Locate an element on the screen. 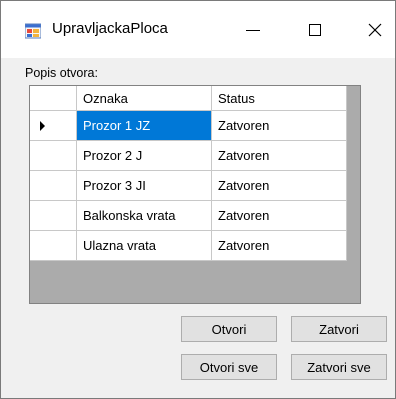 The image size is (396, 399). close-button is located at coordinates (374, 30).